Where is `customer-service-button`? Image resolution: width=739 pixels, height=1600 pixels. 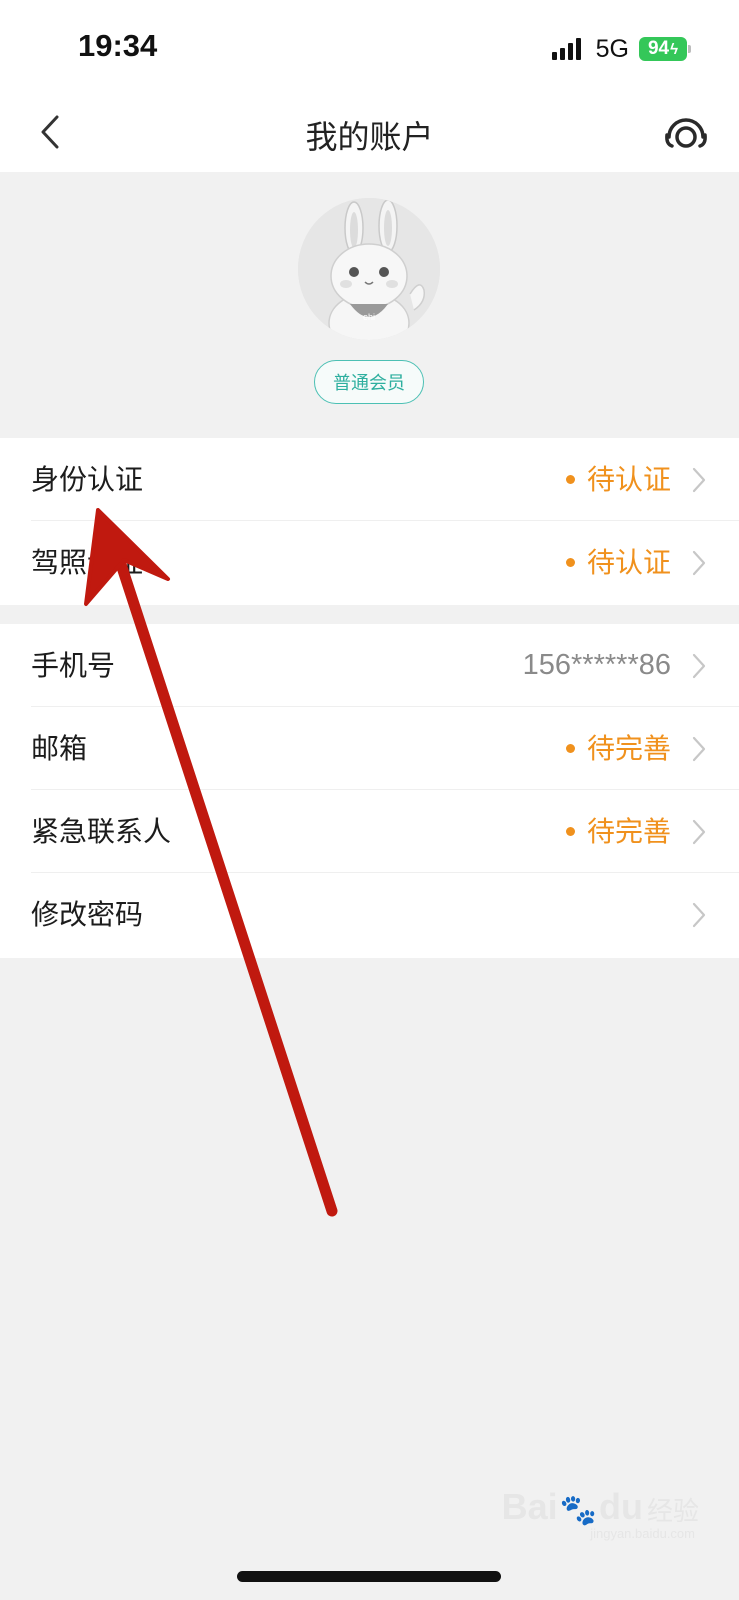
customer-service-button is located at coordinates (686, 132).